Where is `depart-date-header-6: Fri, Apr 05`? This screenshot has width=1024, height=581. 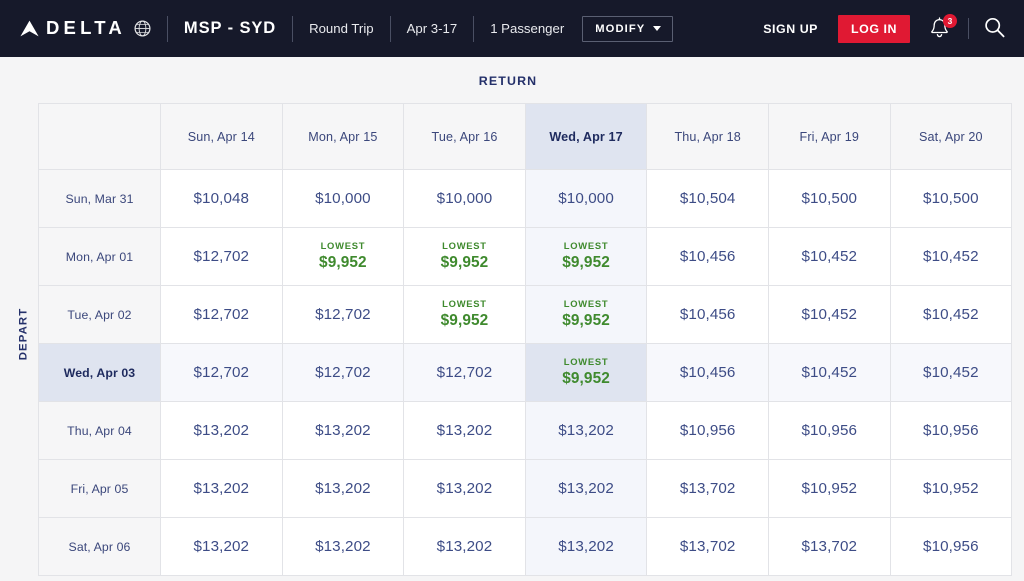
depart-date-header-6: Fri, Apr 05 is located at coordinates (99, 488).